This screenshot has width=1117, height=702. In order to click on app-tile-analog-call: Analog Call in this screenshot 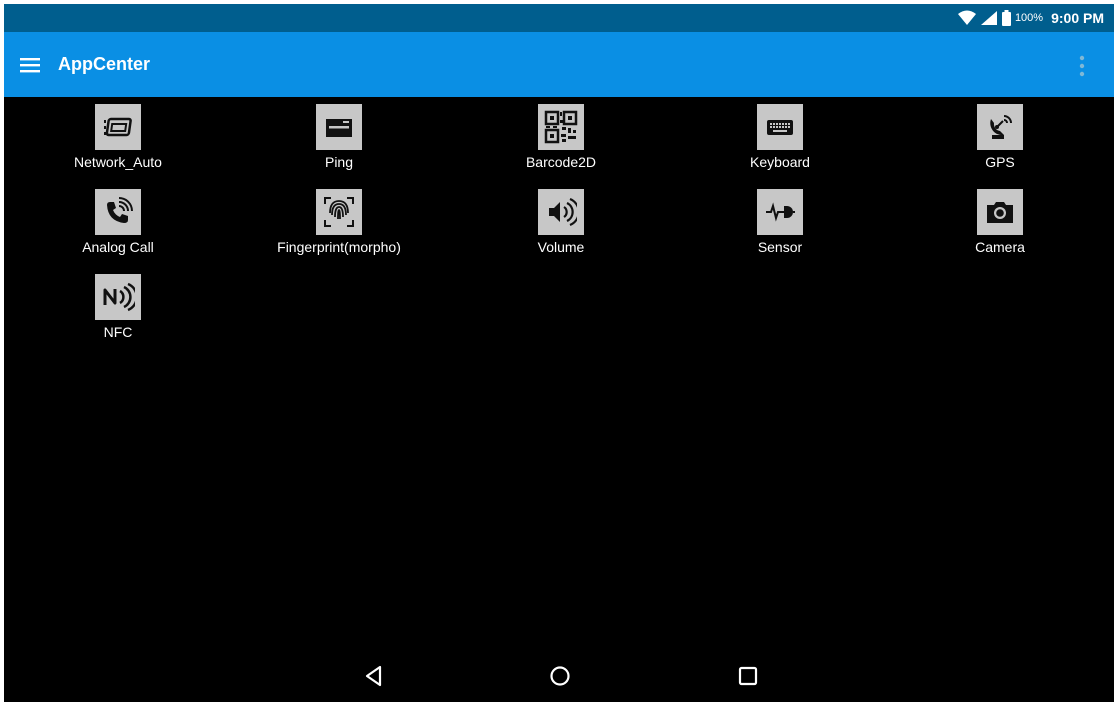, I will do `click(118, 229)`.